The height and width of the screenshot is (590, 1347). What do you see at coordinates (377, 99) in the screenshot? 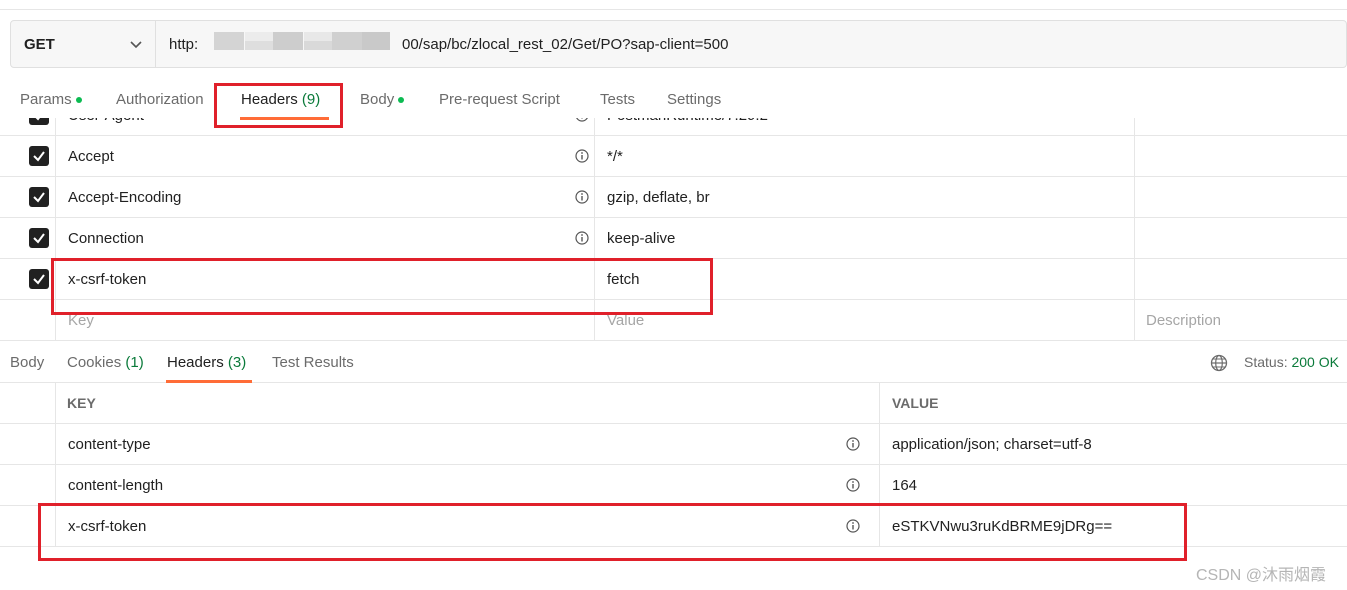
I see `tab-body-label: Body` at bounding box center [377, 99].